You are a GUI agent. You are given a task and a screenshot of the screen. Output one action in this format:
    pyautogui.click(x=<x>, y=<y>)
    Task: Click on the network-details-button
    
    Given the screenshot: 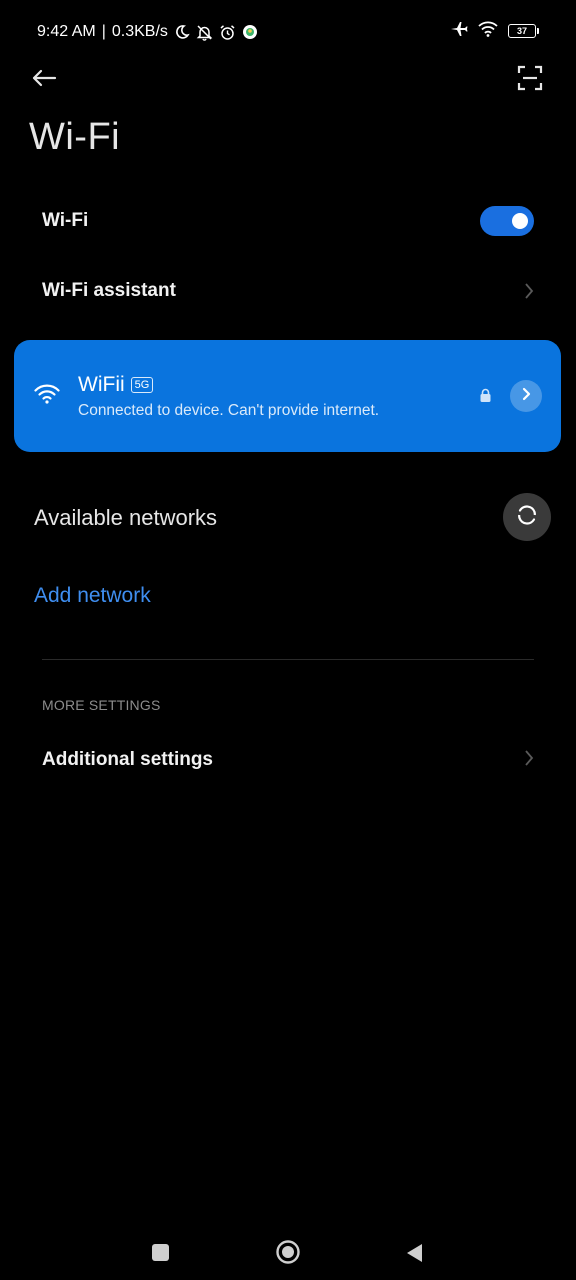 What is the action you would take?
    pyautogui.click(x=526, y=396)
    